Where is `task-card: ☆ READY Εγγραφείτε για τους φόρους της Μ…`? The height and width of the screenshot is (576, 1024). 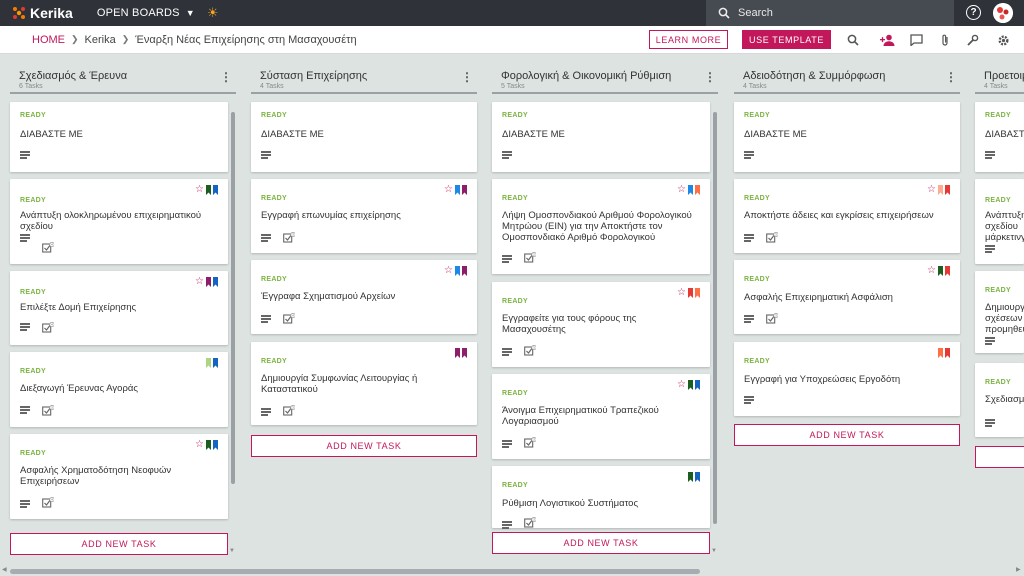 task-card: ☆ READY Εγγραφείτε για τους φόρους της Μ… is located at coordinates (601, 324).